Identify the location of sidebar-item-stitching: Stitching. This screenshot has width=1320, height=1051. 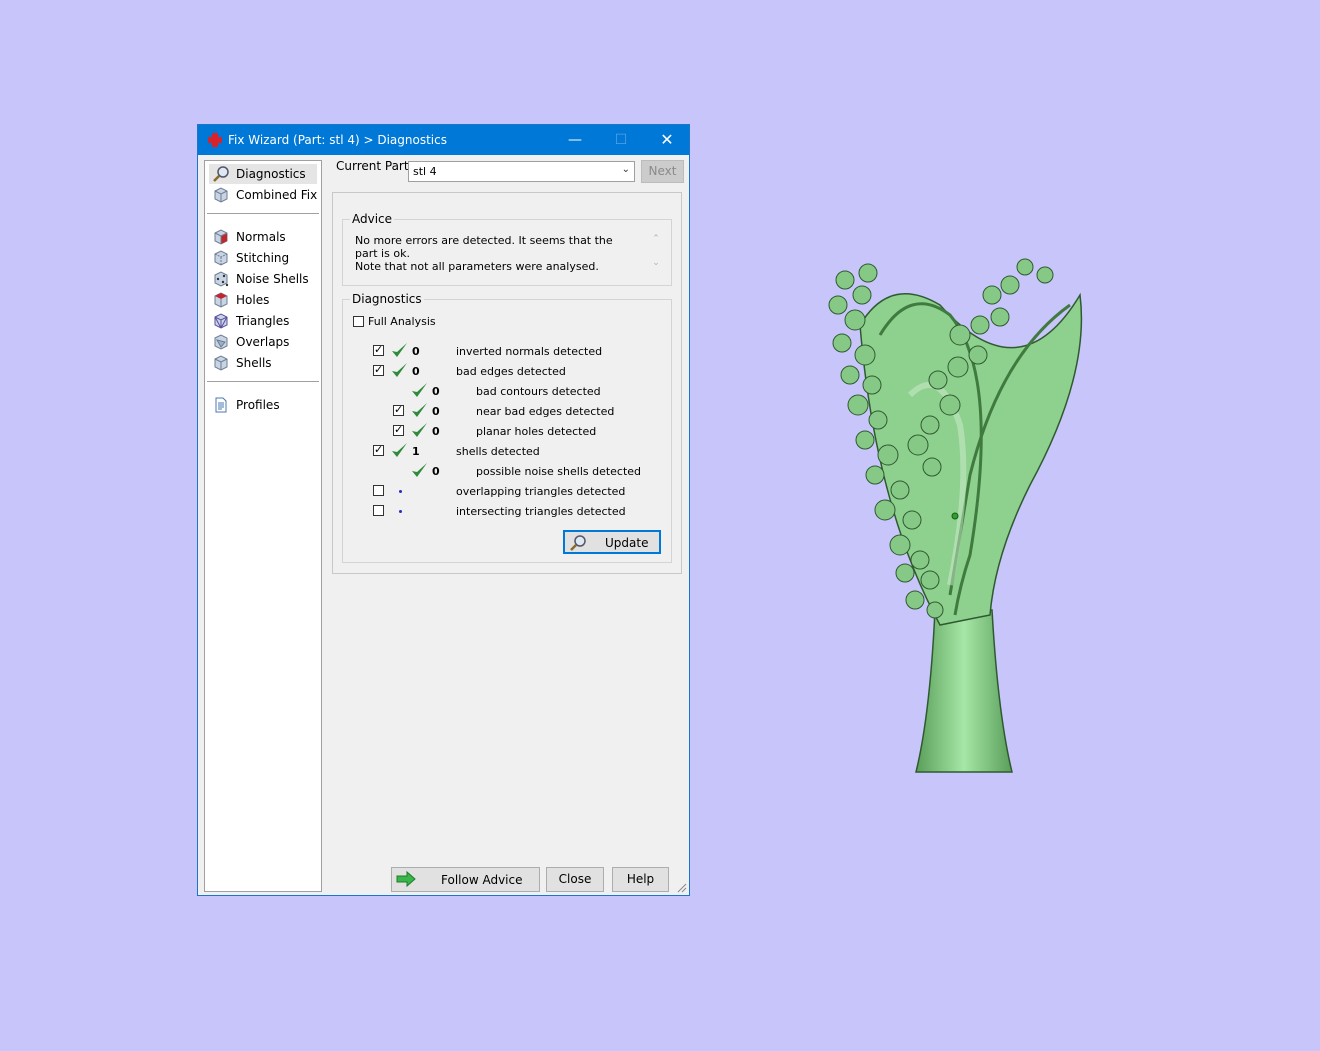
(263, 258).